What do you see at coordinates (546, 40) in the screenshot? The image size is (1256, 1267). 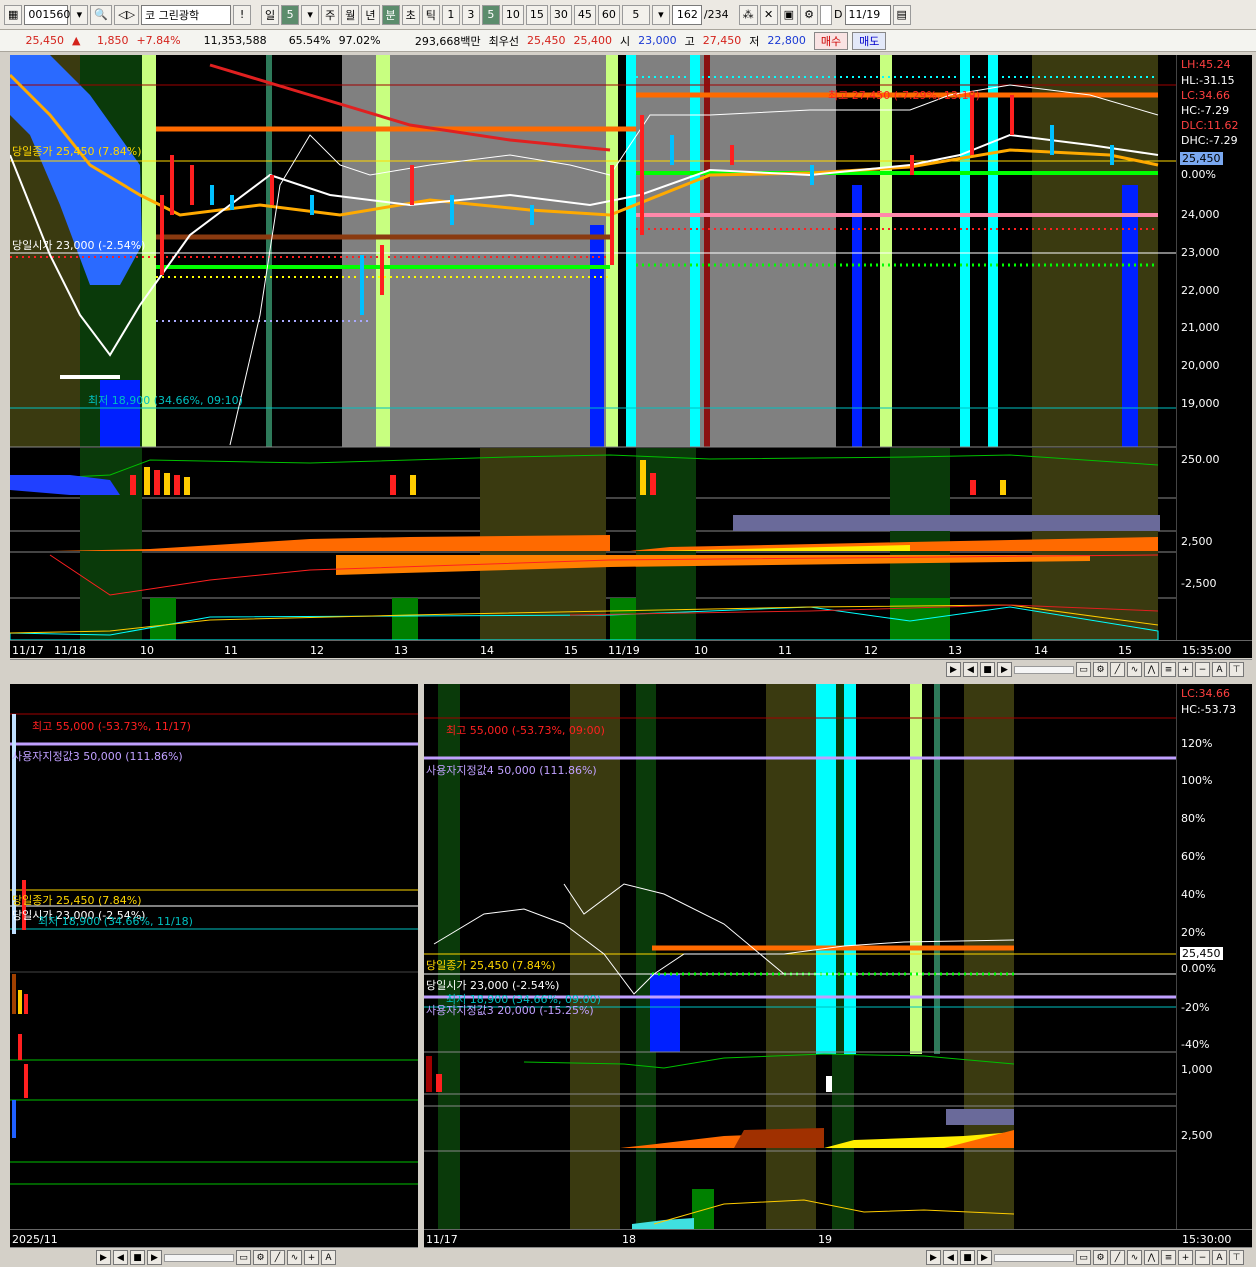 I see `ask-price: 25,450` at bounding box center [546, 40].